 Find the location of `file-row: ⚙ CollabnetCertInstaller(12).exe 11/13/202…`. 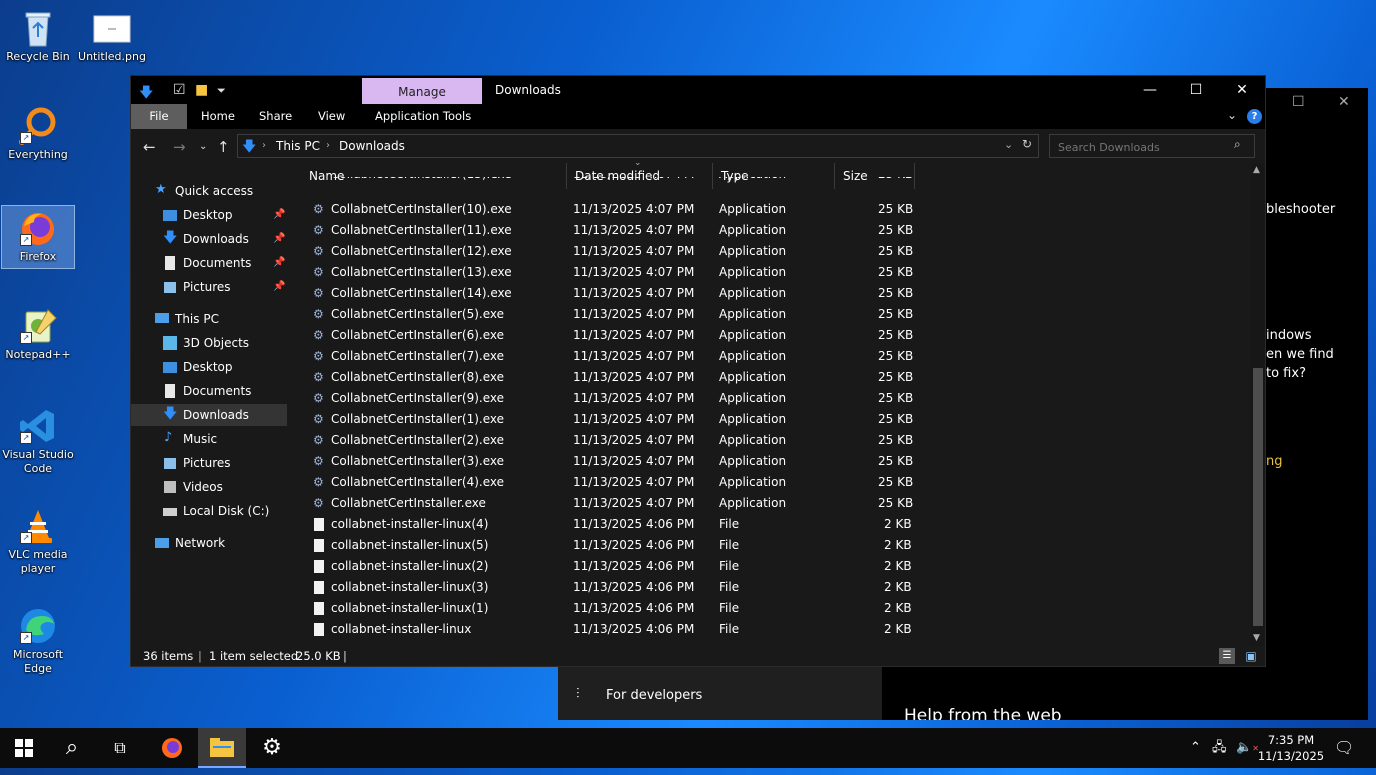

file-row: ⚙ CollabnetCertInstaller(12).exe 11/13/202… is located at coordinates (603, 251).